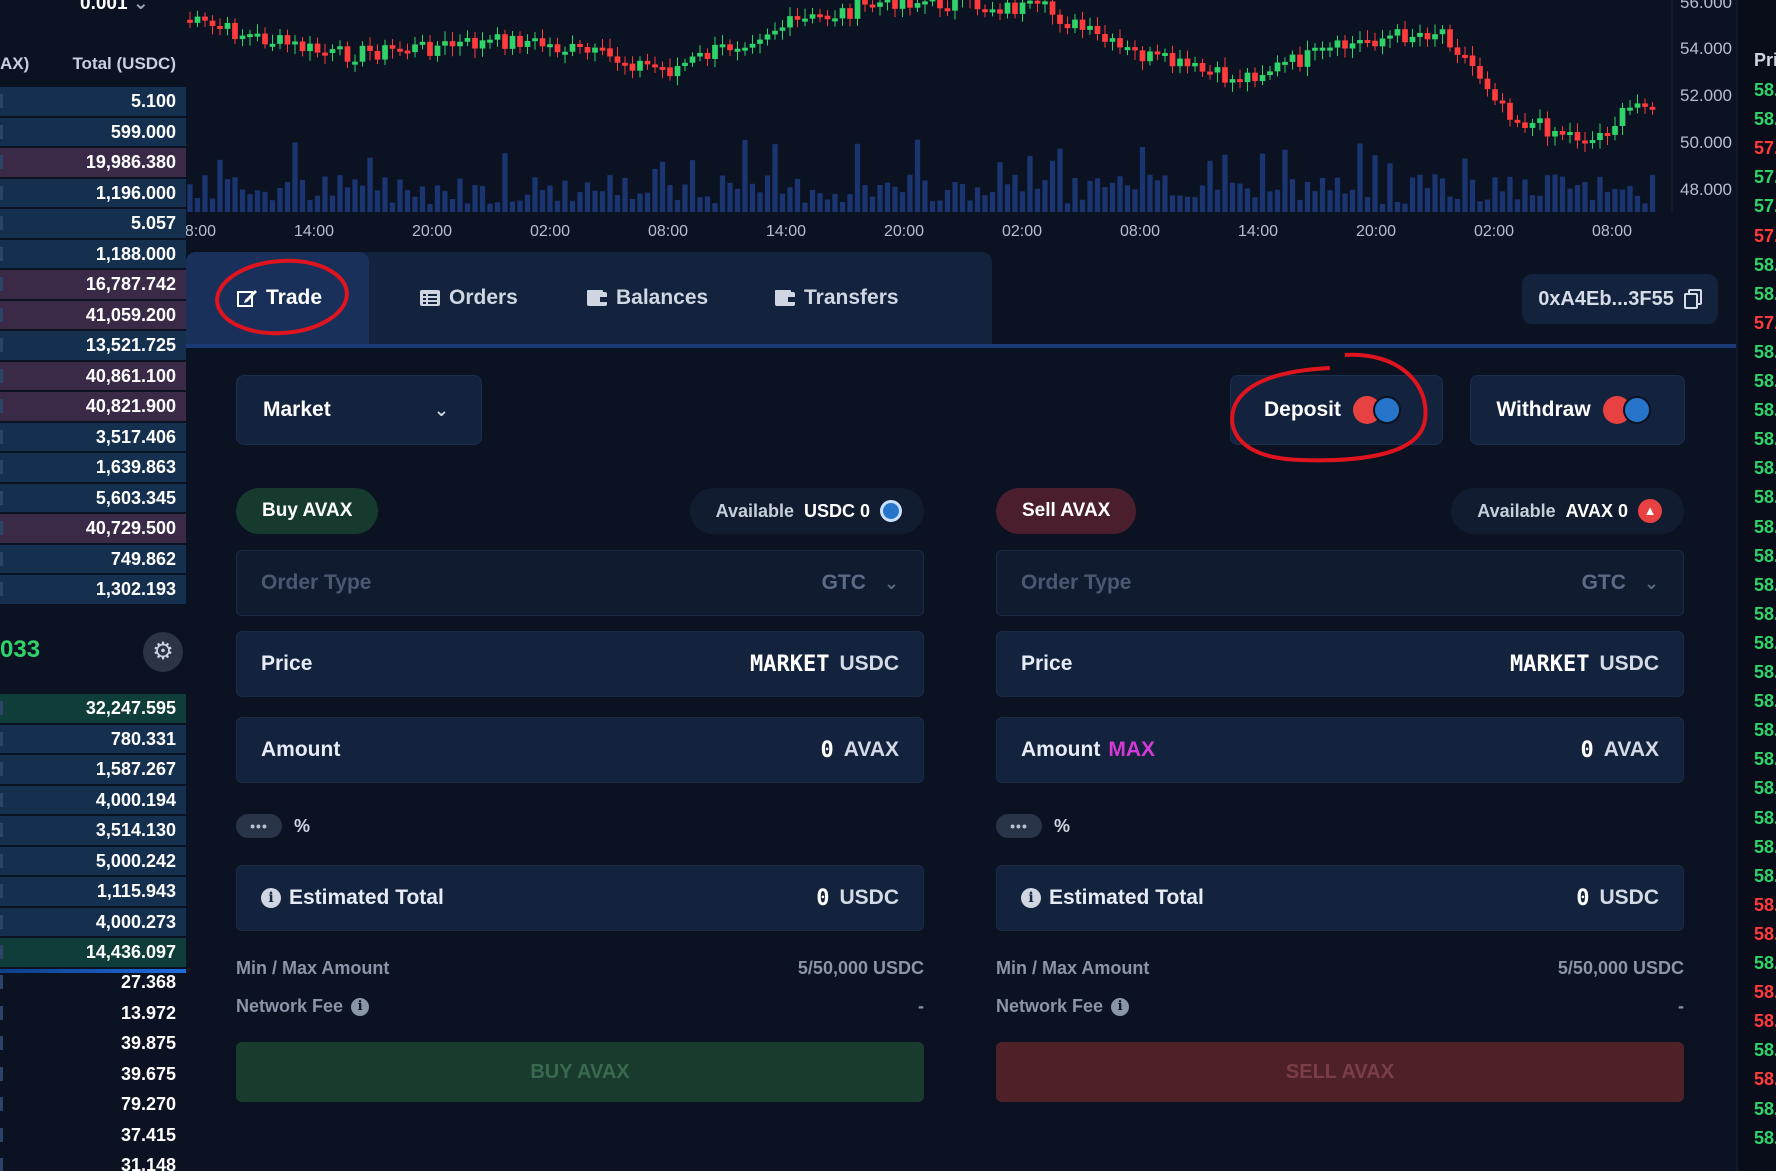 The height and width of the screenshot is (1171, 1776). I want to click on sell-order-type-select: Order Type GTC ⌄, so click(1340, 583).